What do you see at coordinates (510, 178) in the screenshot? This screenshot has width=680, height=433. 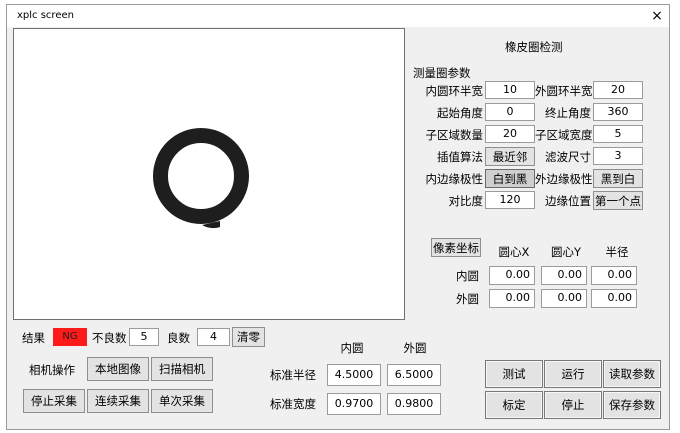 I see `inner-polarity-button: 白到黑` at bounding box center [510, 178].